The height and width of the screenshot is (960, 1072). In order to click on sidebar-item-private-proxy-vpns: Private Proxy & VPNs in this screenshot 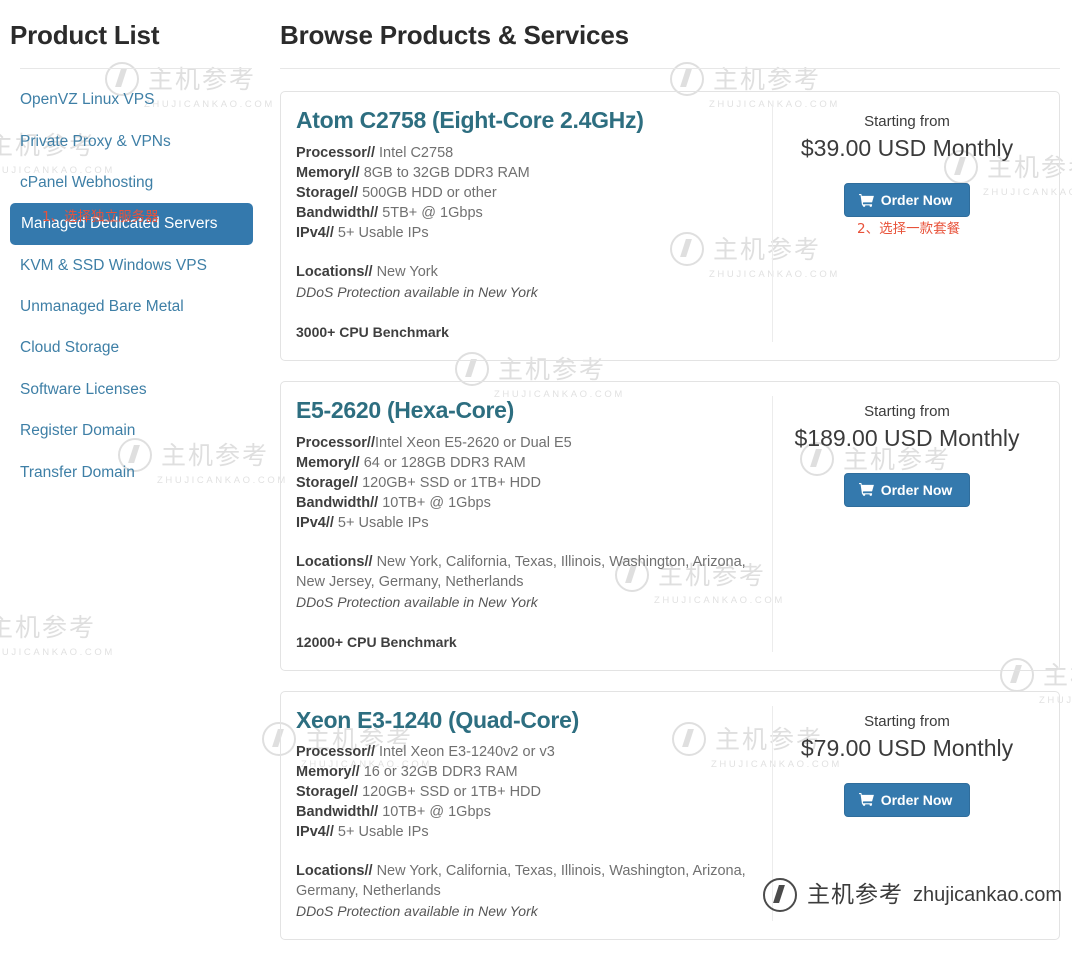, I will do `click(135, 141)`.